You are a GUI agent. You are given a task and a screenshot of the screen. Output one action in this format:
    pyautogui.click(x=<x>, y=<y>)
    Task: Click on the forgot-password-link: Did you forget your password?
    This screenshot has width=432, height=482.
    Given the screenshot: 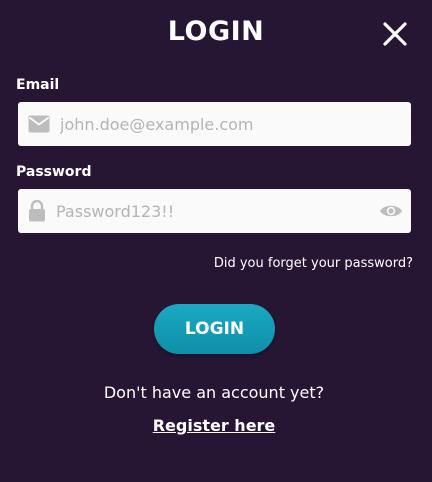 What is the action you would take?
    pyautogui.click(x=313, y=263)
    